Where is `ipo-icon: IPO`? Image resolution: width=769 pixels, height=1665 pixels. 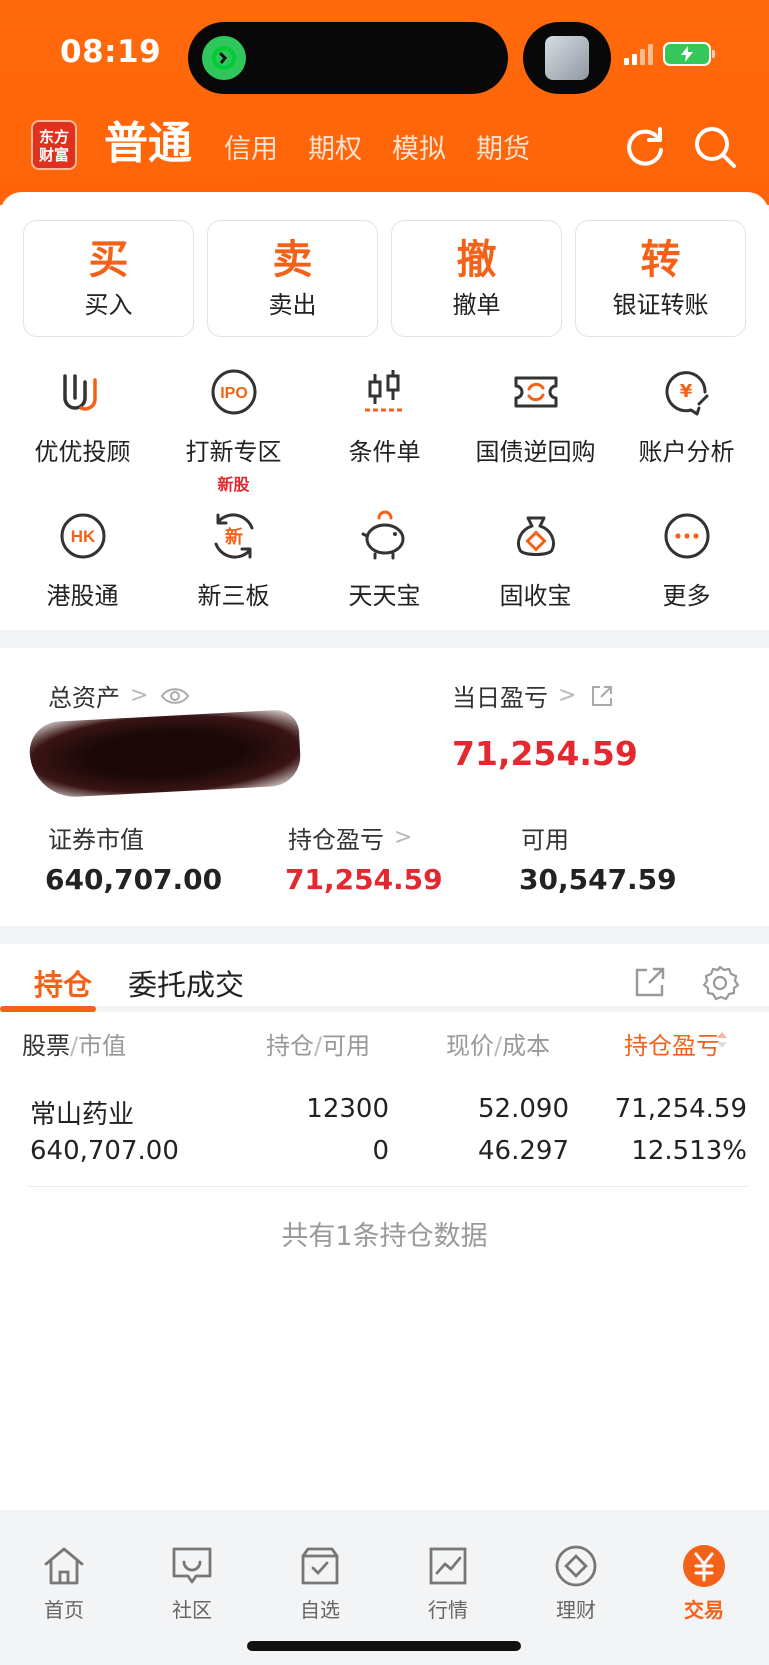
ipo-icon: IPO is located at coordinates (233, 392).